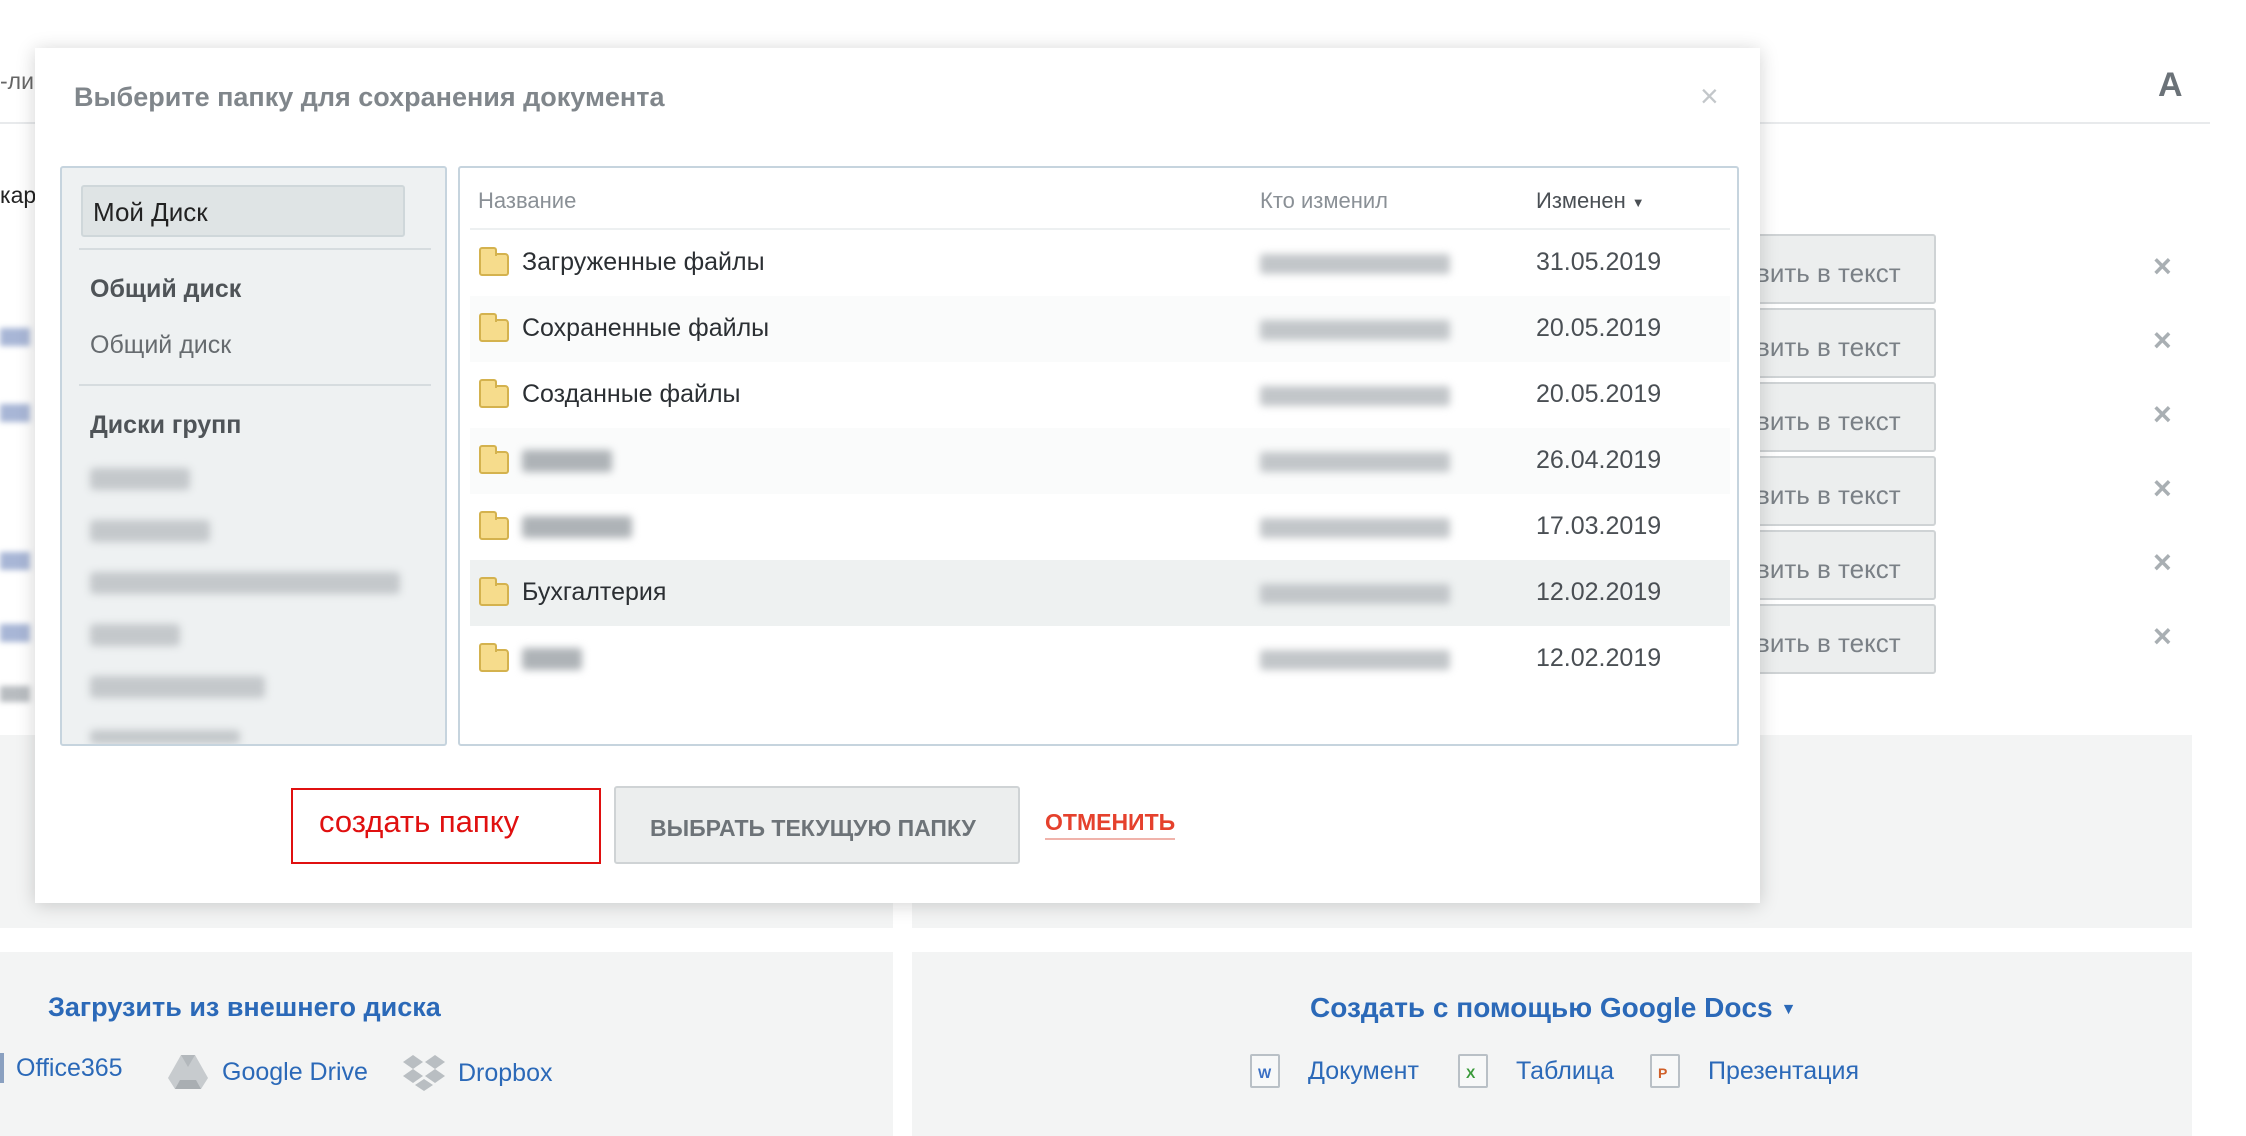 This screenshot has width=2246, height=1136. I want to click on folder-name: Созданные файлы, so click(631, 394).